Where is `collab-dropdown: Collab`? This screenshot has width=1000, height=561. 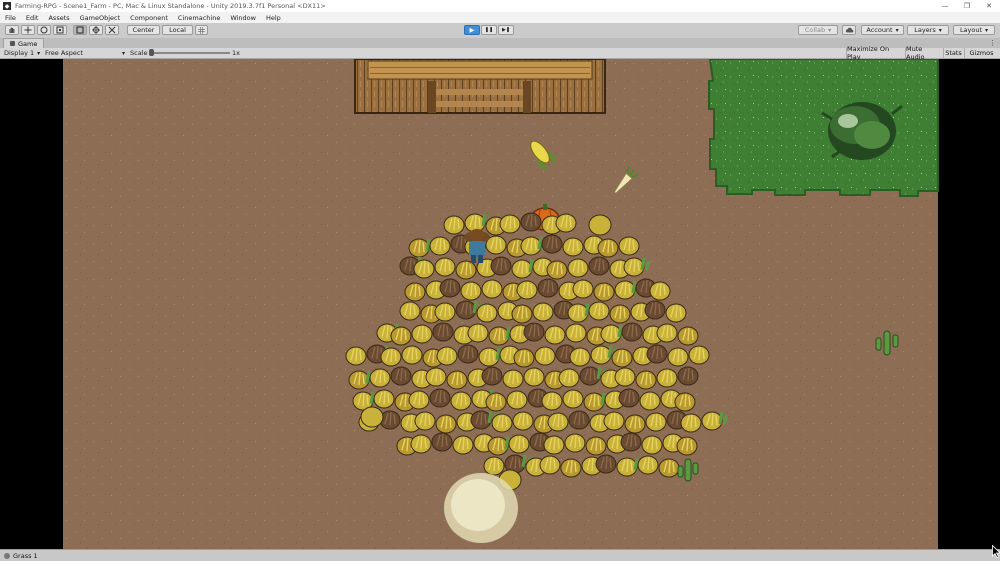
collab-dropdown: Collab is located at coordinates (818, 30).